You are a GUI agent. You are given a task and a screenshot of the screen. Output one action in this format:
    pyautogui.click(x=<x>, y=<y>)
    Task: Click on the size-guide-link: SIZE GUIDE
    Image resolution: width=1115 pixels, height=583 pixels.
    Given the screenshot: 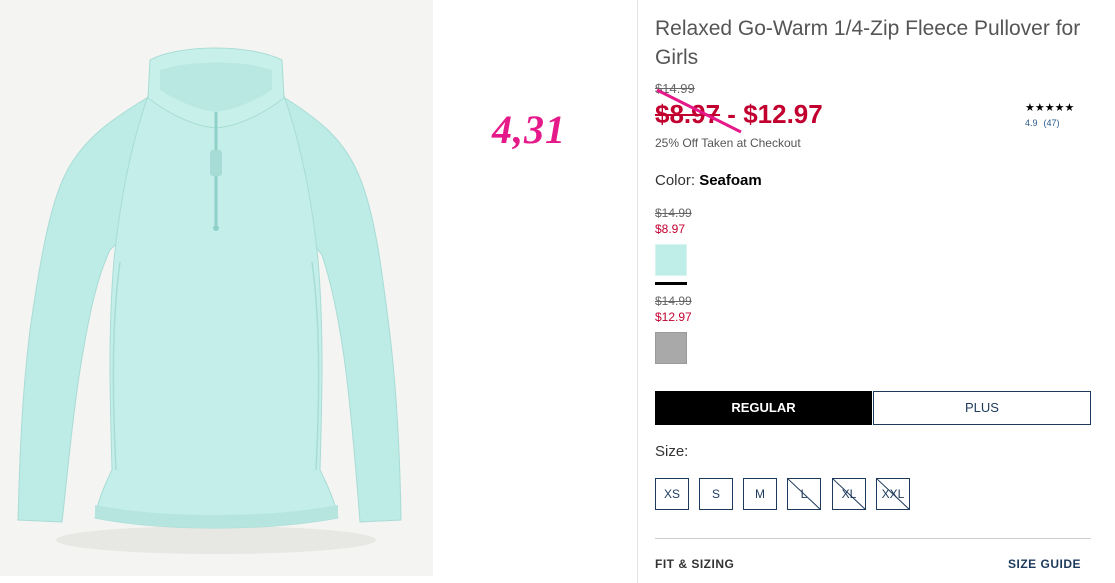 What is the action you would take?
    pyautogui.click(x=1044, y=564)
    